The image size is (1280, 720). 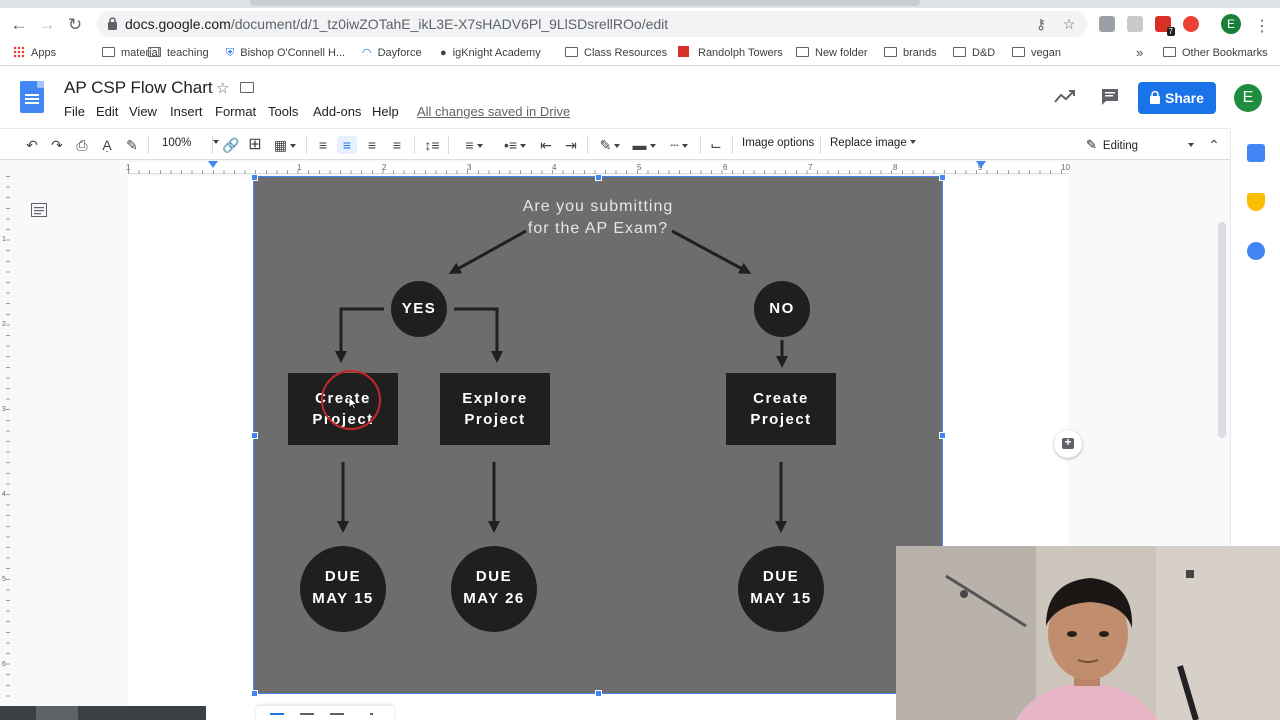 What do you see at coordinates (254, 693) in the screenshot?
I see `resize-handle-bottom-left` at bounding box center [254, 693].